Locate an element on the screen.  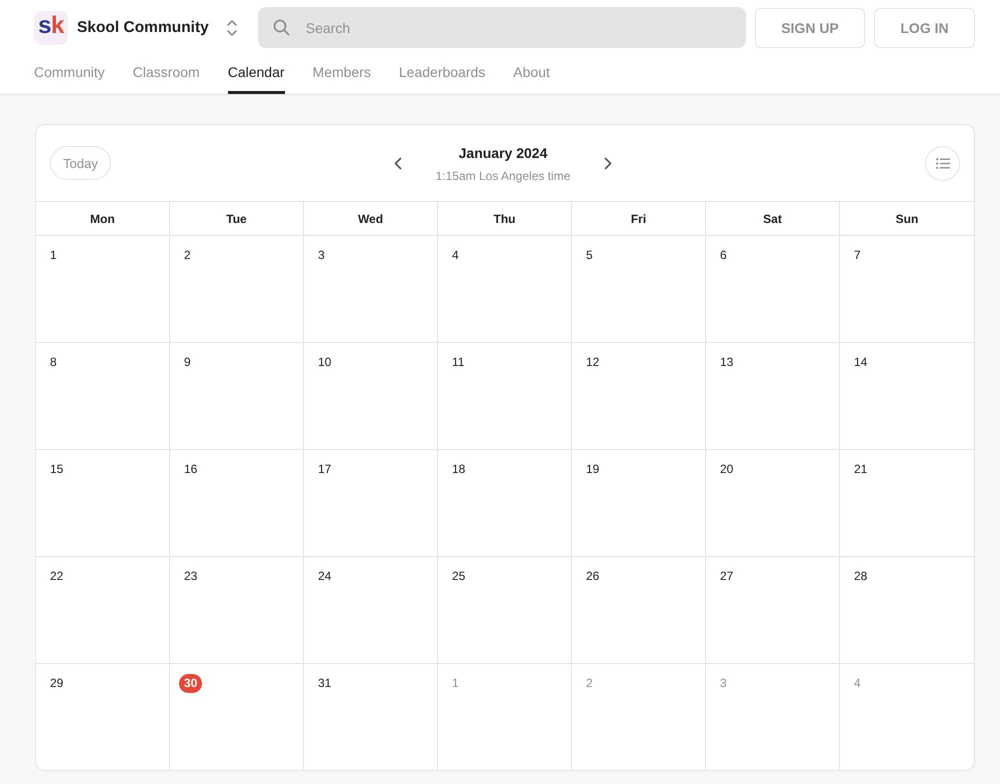
weekday-header: Fri is located at coordinates (639, 218).